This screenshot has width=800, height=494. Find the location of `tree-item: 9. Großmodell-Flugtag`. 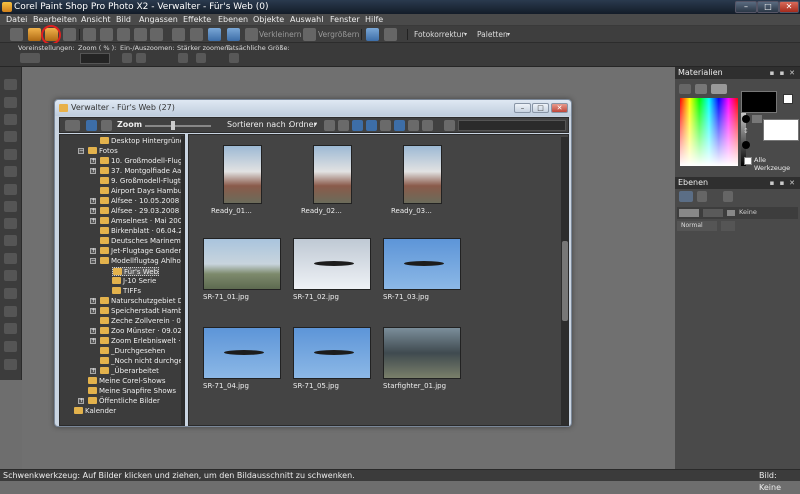

tree-item: 9. Großmodell-Flugtag is located at coordinates (142, 181).